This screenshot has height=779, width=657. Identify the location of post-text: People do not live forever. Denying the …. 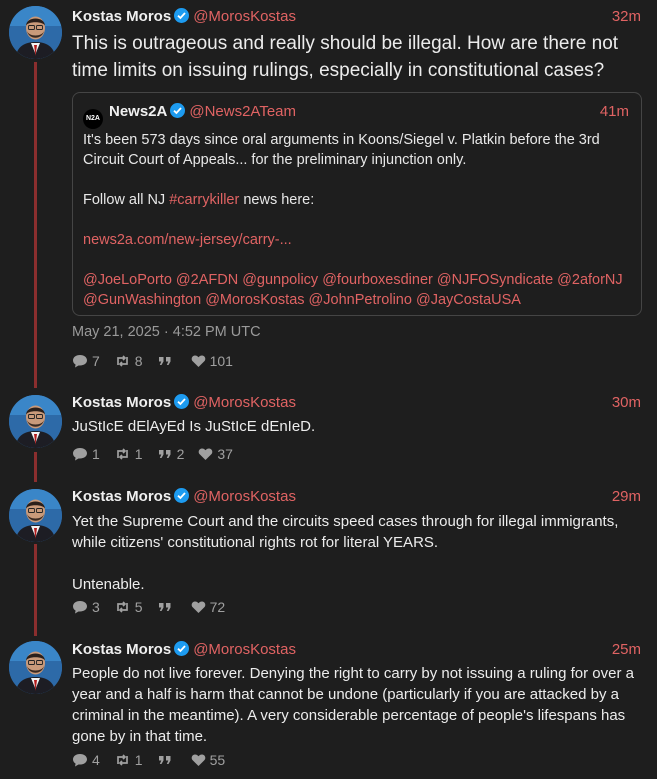
(353, 705).